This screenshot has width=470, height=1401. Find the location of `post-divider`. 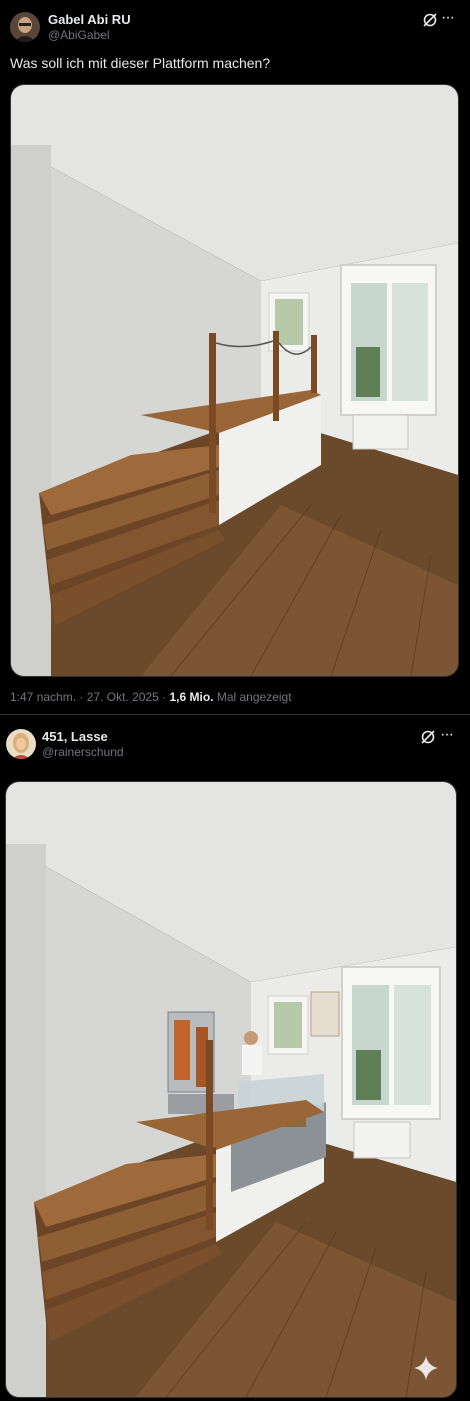

post-divider is located at coordinates (235, 714).